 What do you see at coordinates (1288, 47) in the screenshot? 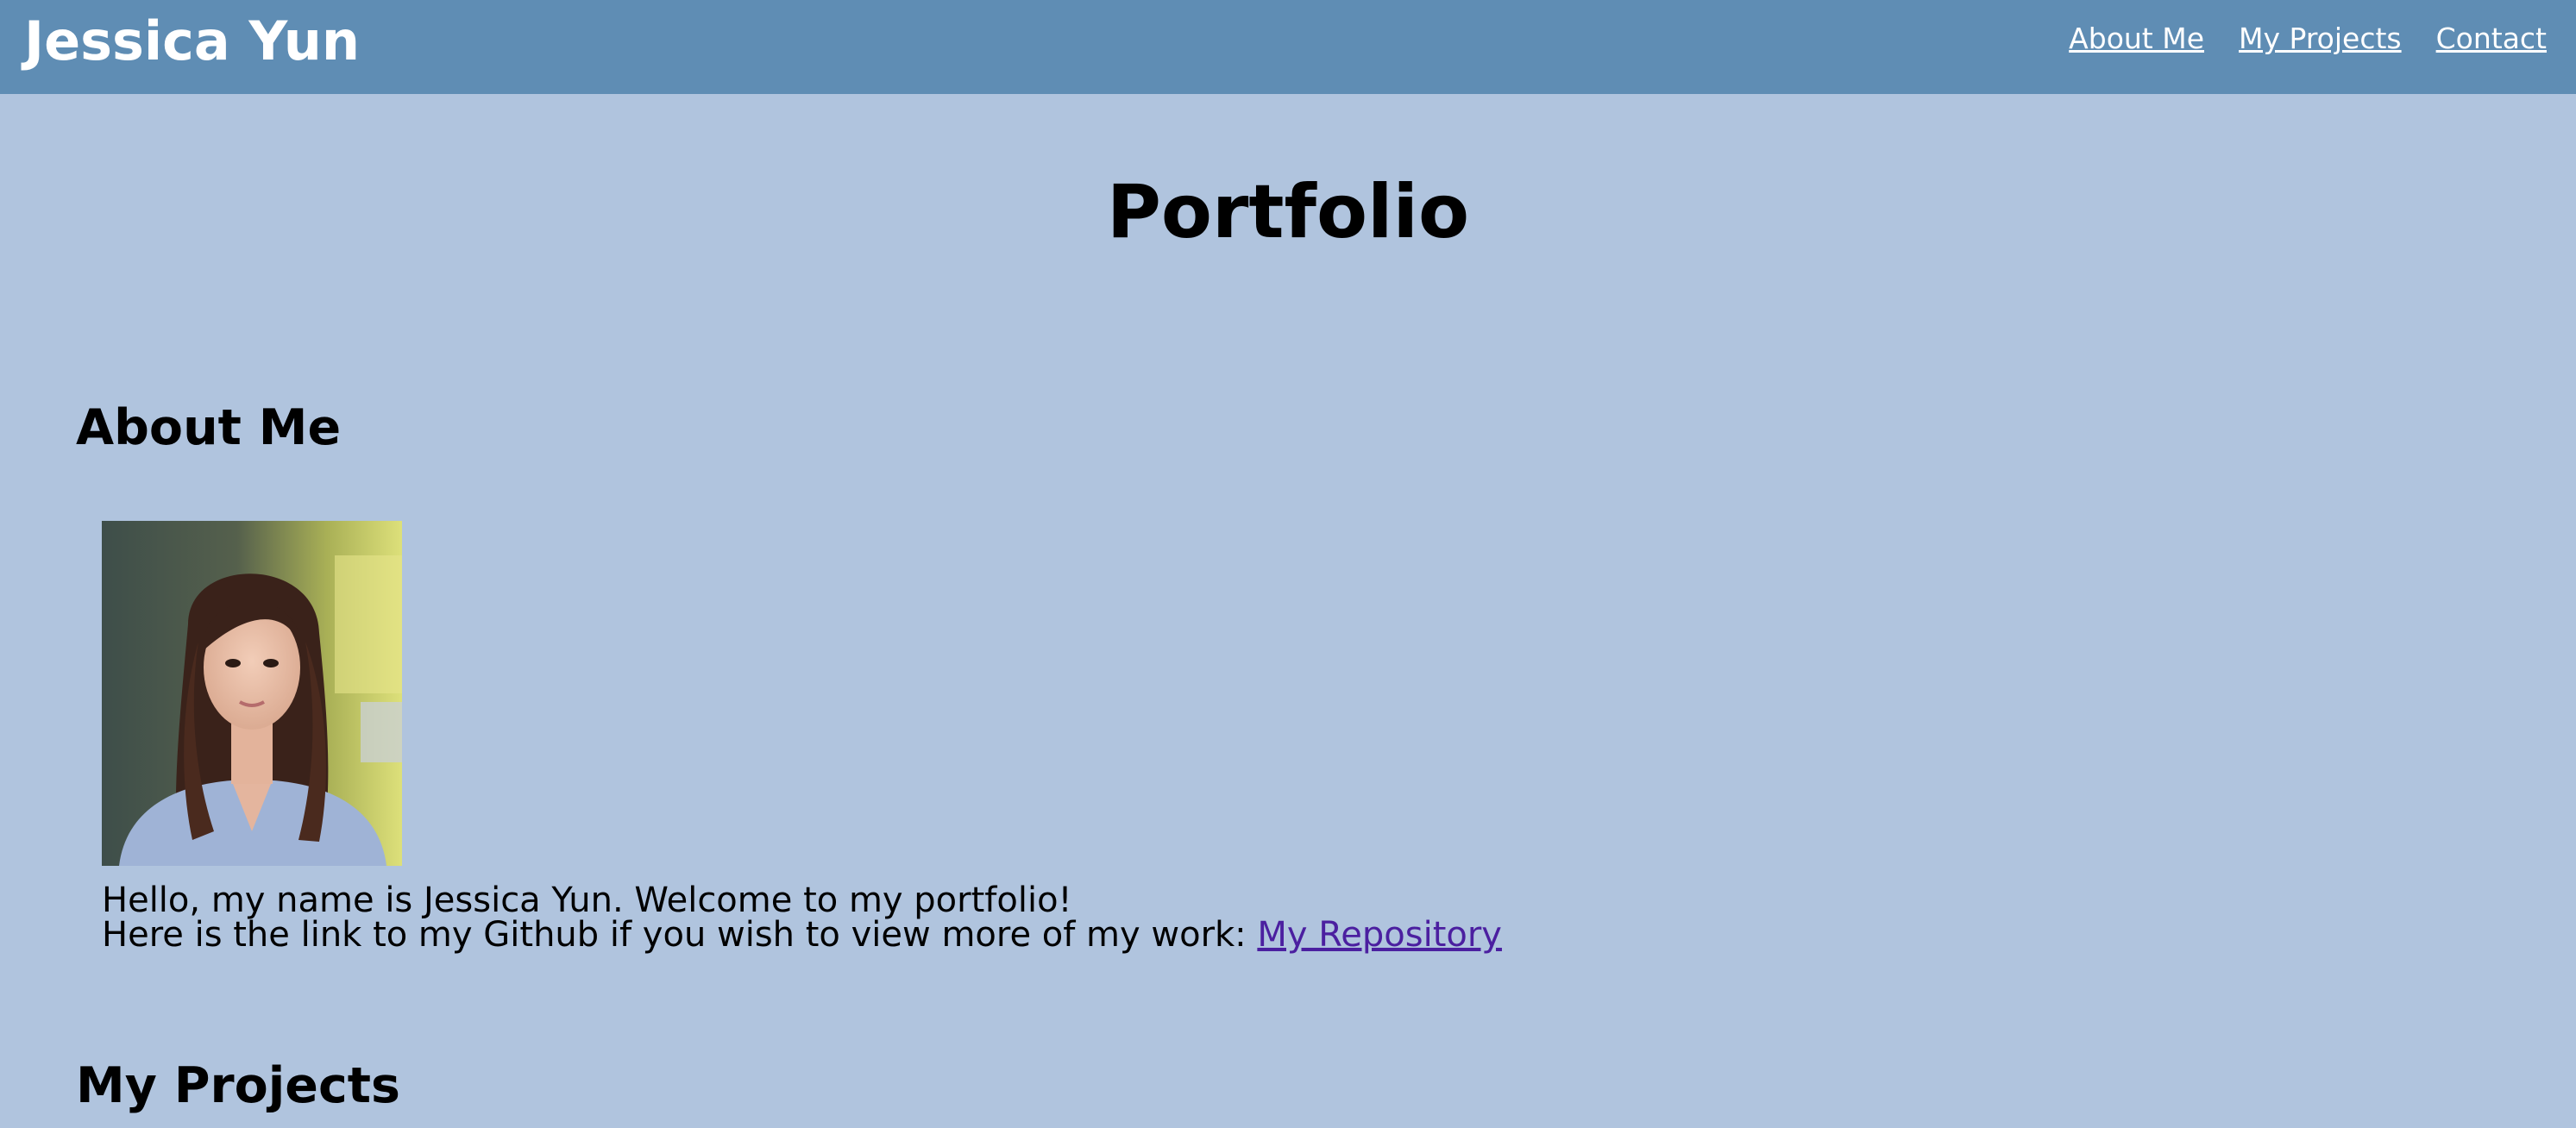
I see `top-navigation-bar: Jessica Yun About Me My Projects Contact` at bounding box center [1288, 47].